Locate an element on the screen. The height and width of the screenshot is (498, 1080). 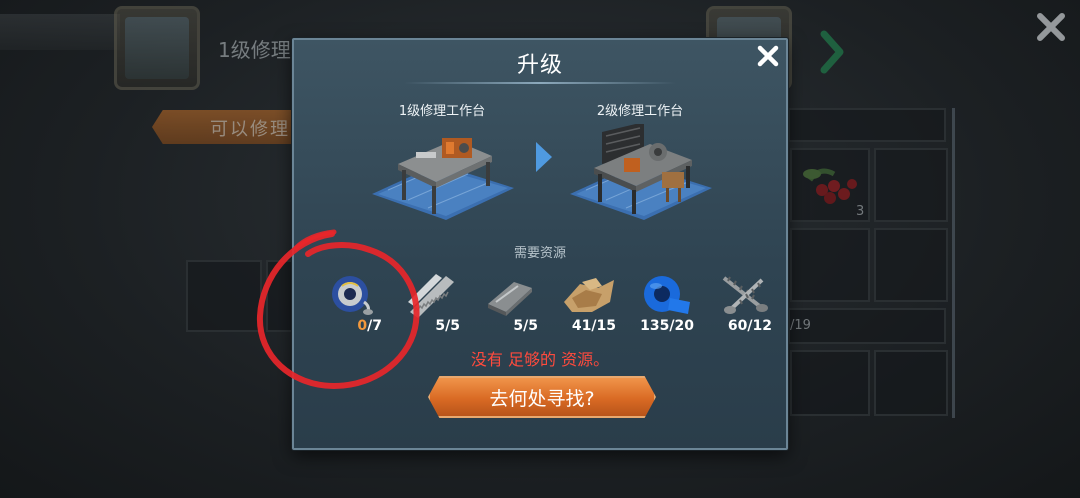
where-to-find-button: 去何处寻找? is located at coordinates (542, 397).